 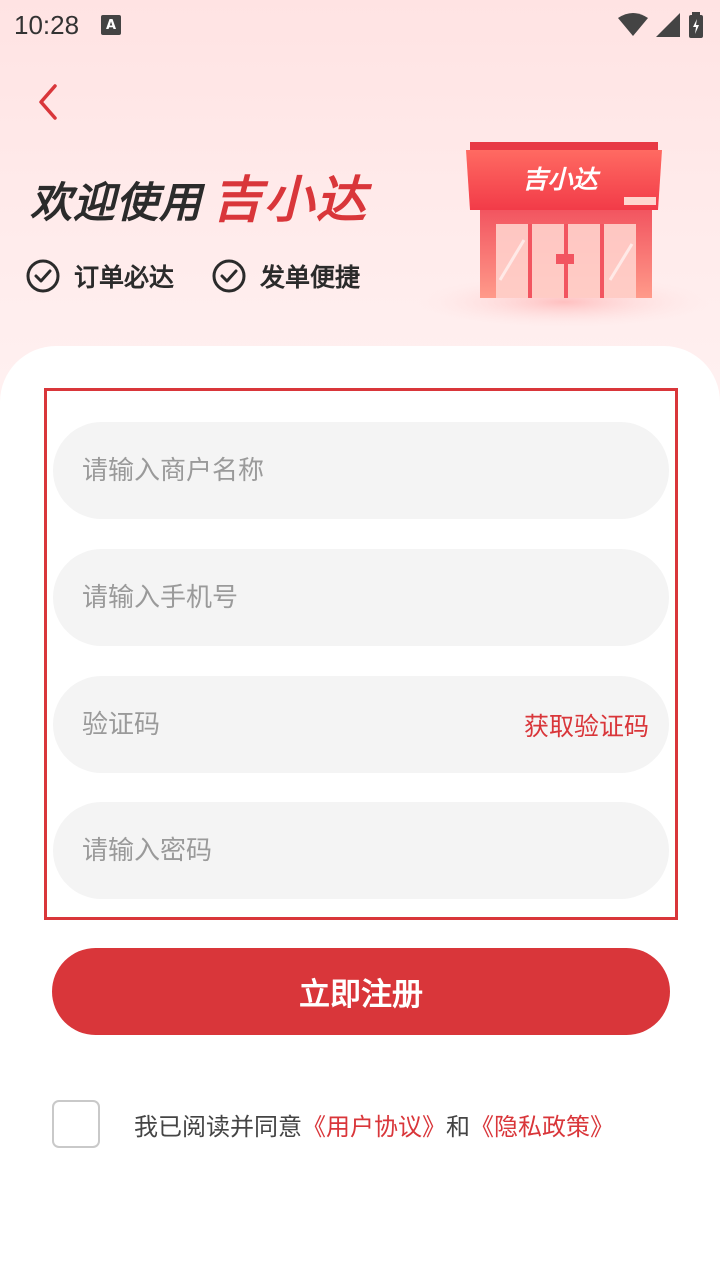 I want to click on agreement-row: 我已阅读并同意《用户协议》和《隐私政策》, so click(x=333, y=1124).